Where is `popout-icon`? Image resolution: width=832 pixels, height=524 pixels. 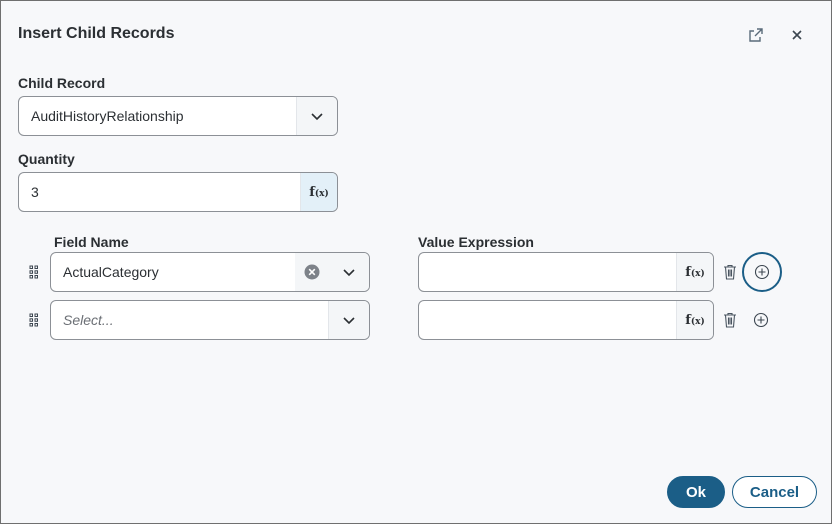
popout-icon is located at coordinates (756, 35).